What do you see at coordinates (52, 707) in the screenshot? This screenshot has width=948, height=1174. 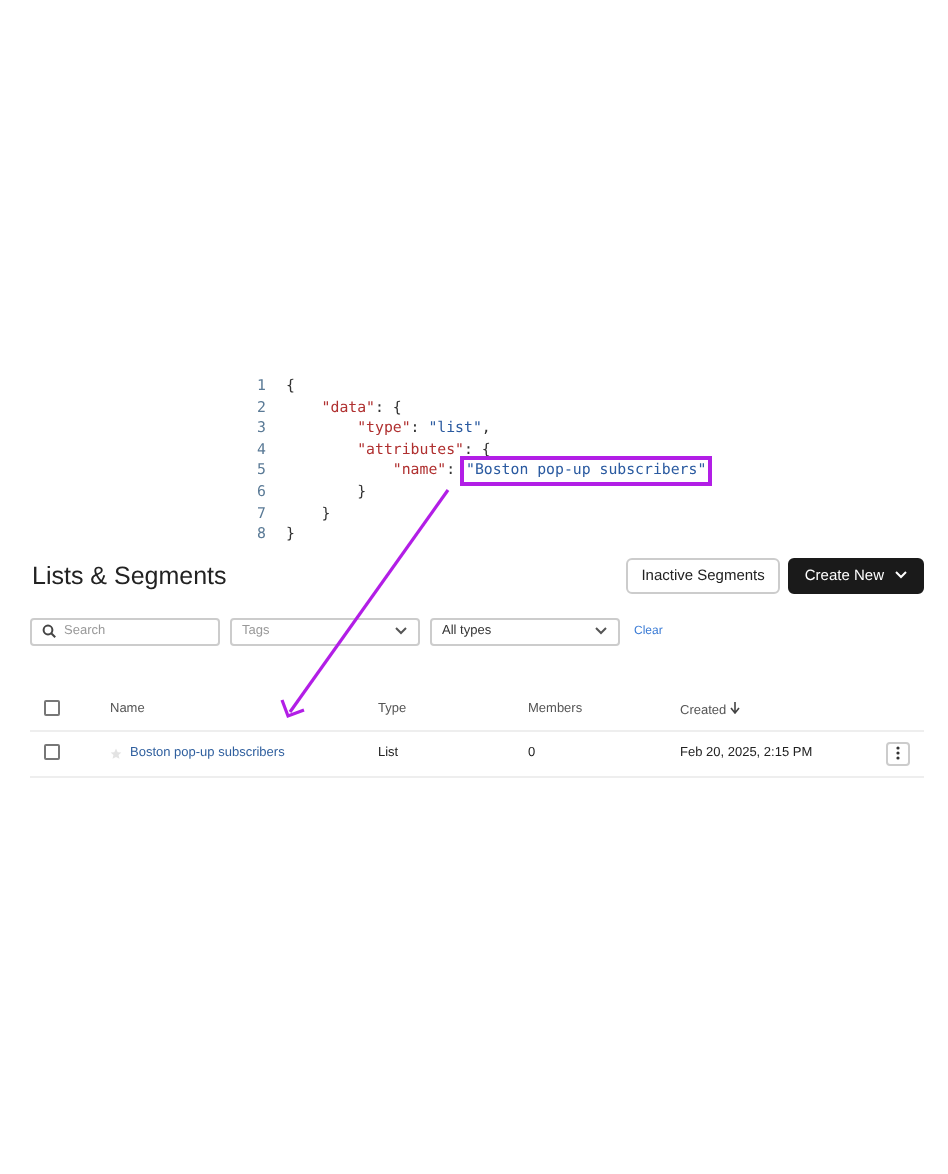 I see `select-all-checkbox` at bounding box center [52, 707].